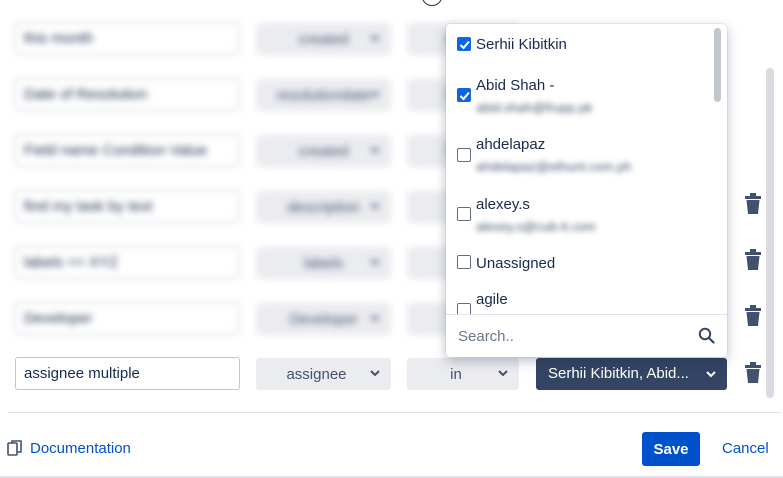  I want to click on page-scrollbar, so click(770, 233).